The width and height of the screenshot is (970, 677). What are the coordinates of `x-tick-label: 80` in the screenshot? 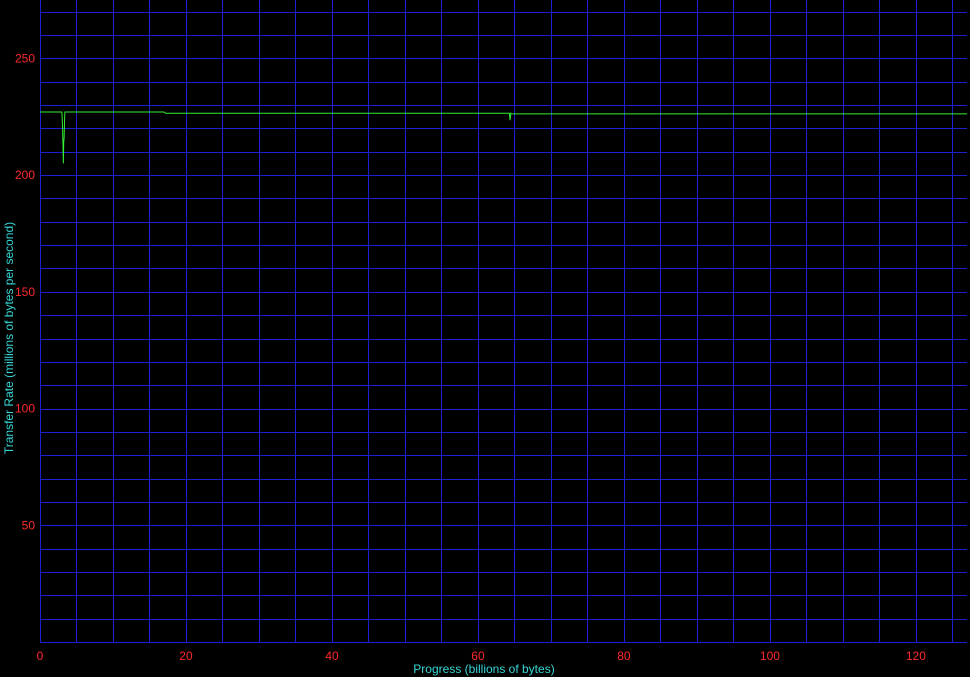 It's located at (624, 656).